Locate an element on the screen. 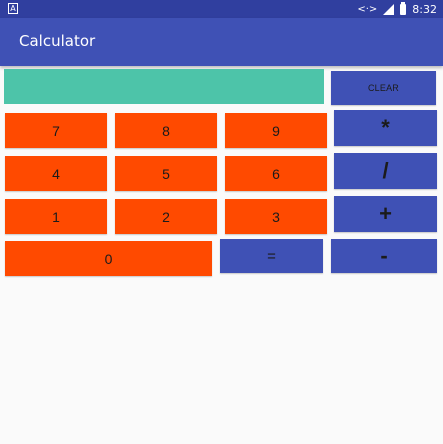 This screenshot has width=443, height=444. digit-1-button: 1 is located at coordinates (56, 216).